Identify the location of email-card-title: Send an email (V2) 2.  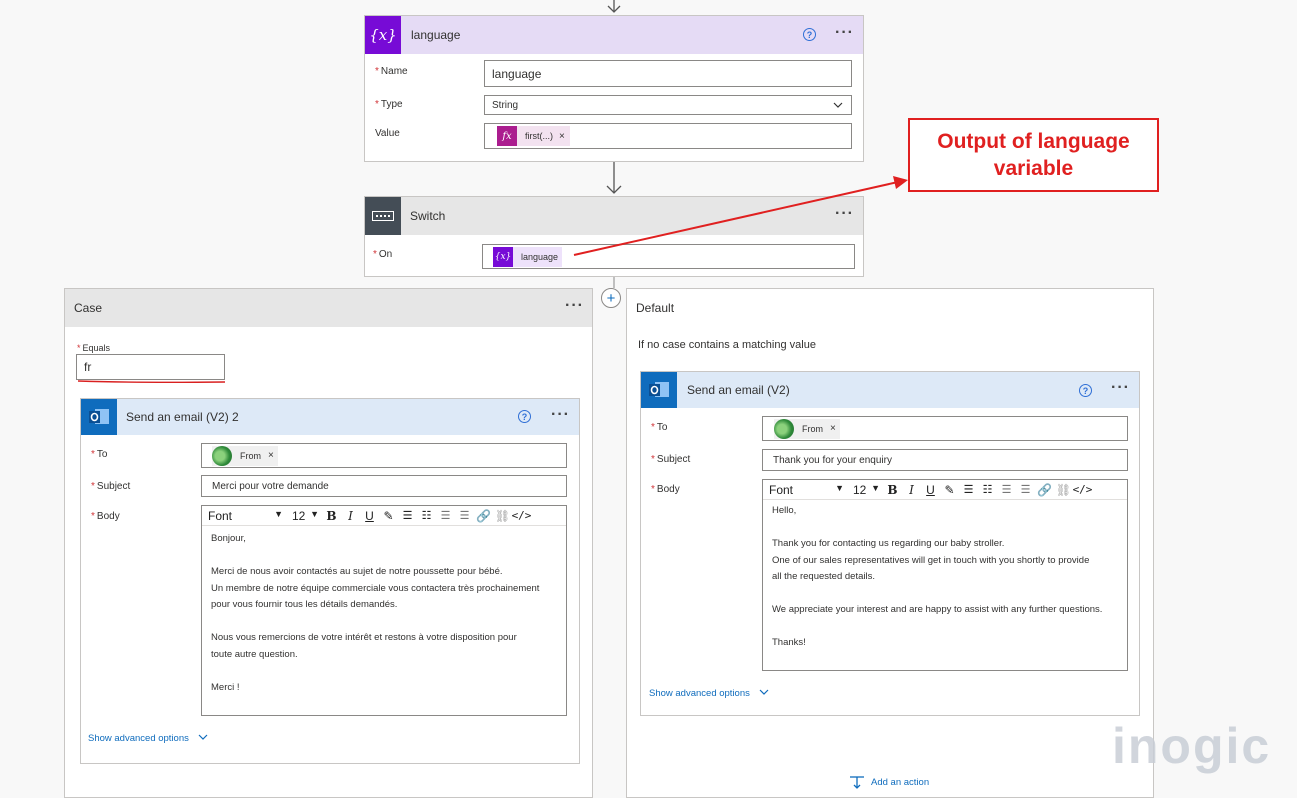
(182, 417).